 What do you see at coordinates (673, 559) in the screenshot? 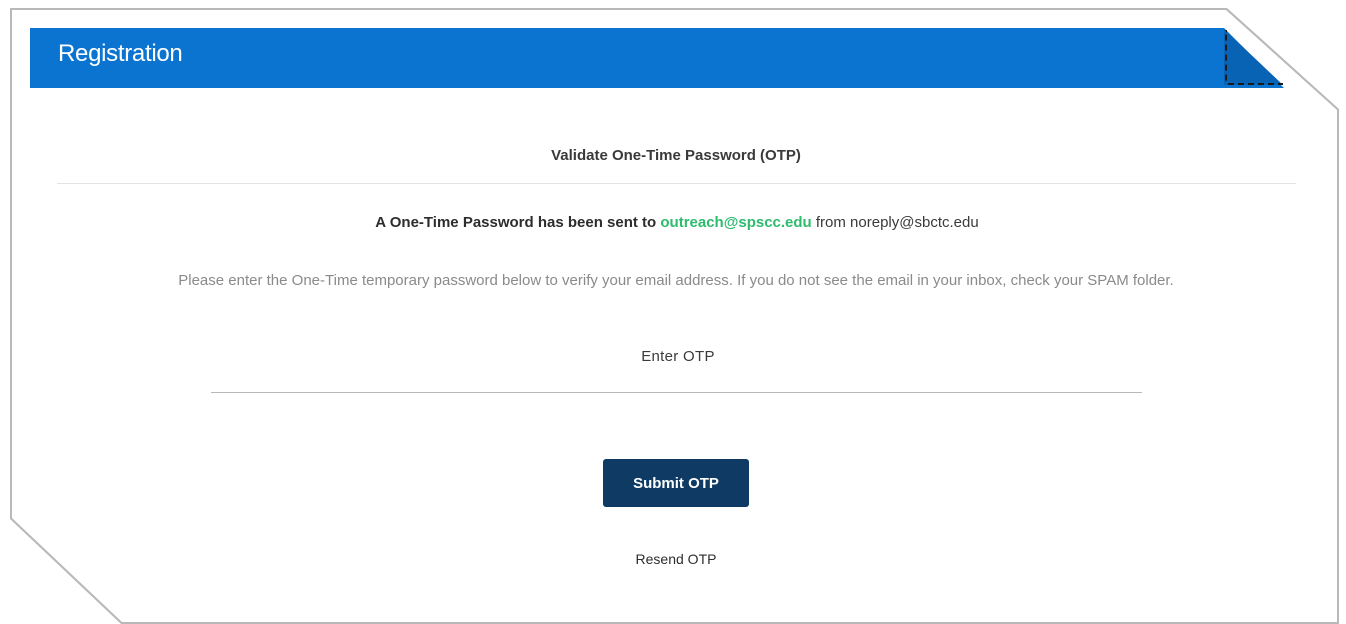
I see `resend-otp-link: Resend OTP` at bounding box center [673, 559].